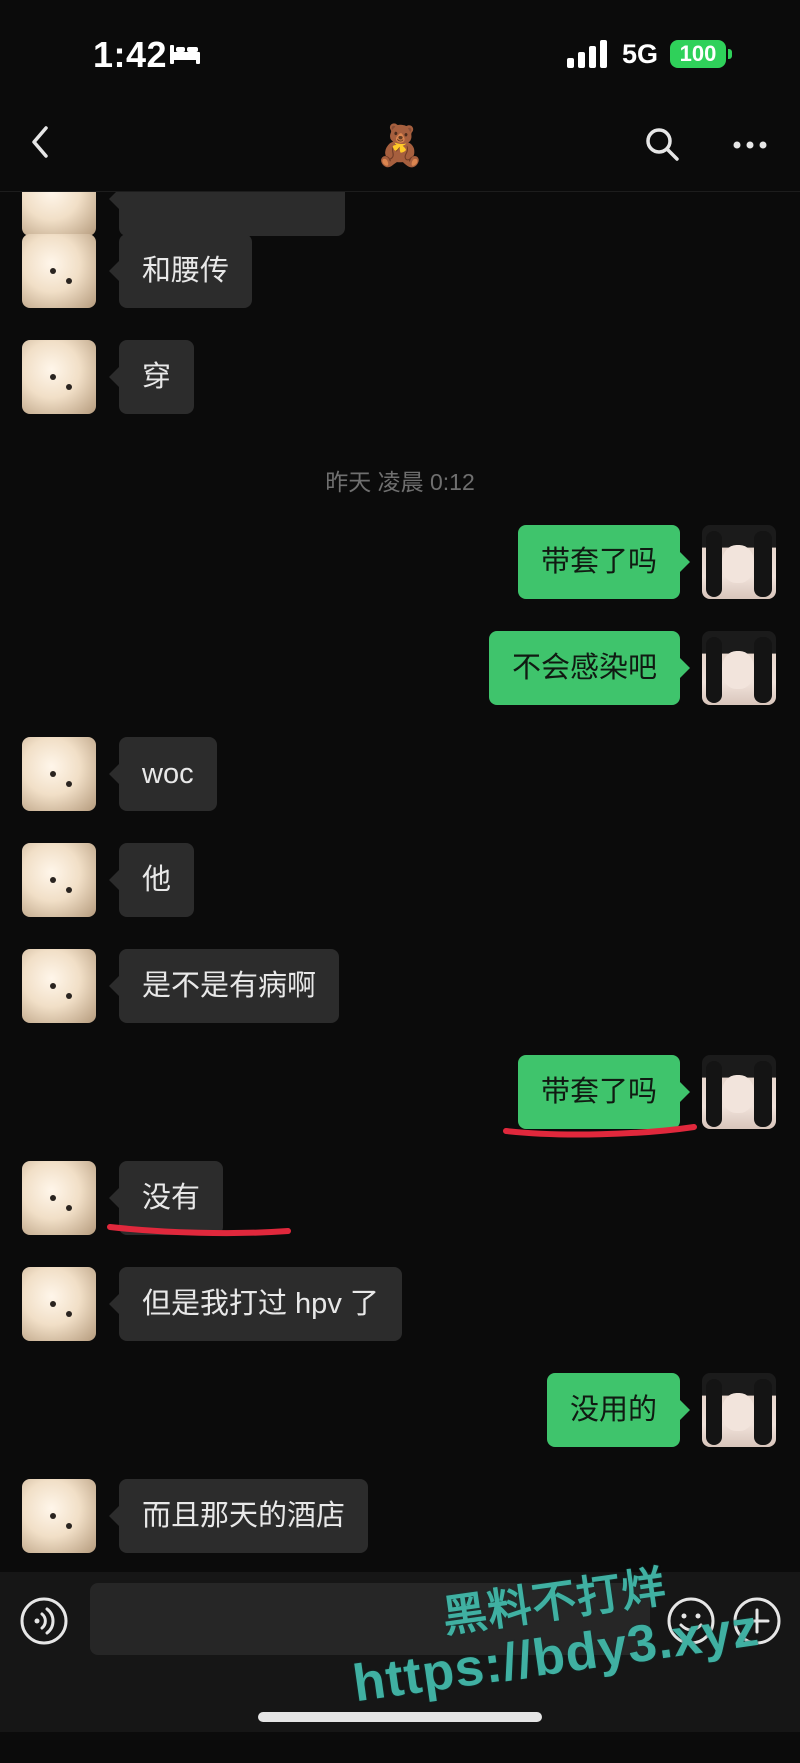 Image resolution: width=800 pixels, height=1763 pixels. Describe the element at coordinates (698, 54) in the screenshot. I see `battery-indicator: 100` at that location.